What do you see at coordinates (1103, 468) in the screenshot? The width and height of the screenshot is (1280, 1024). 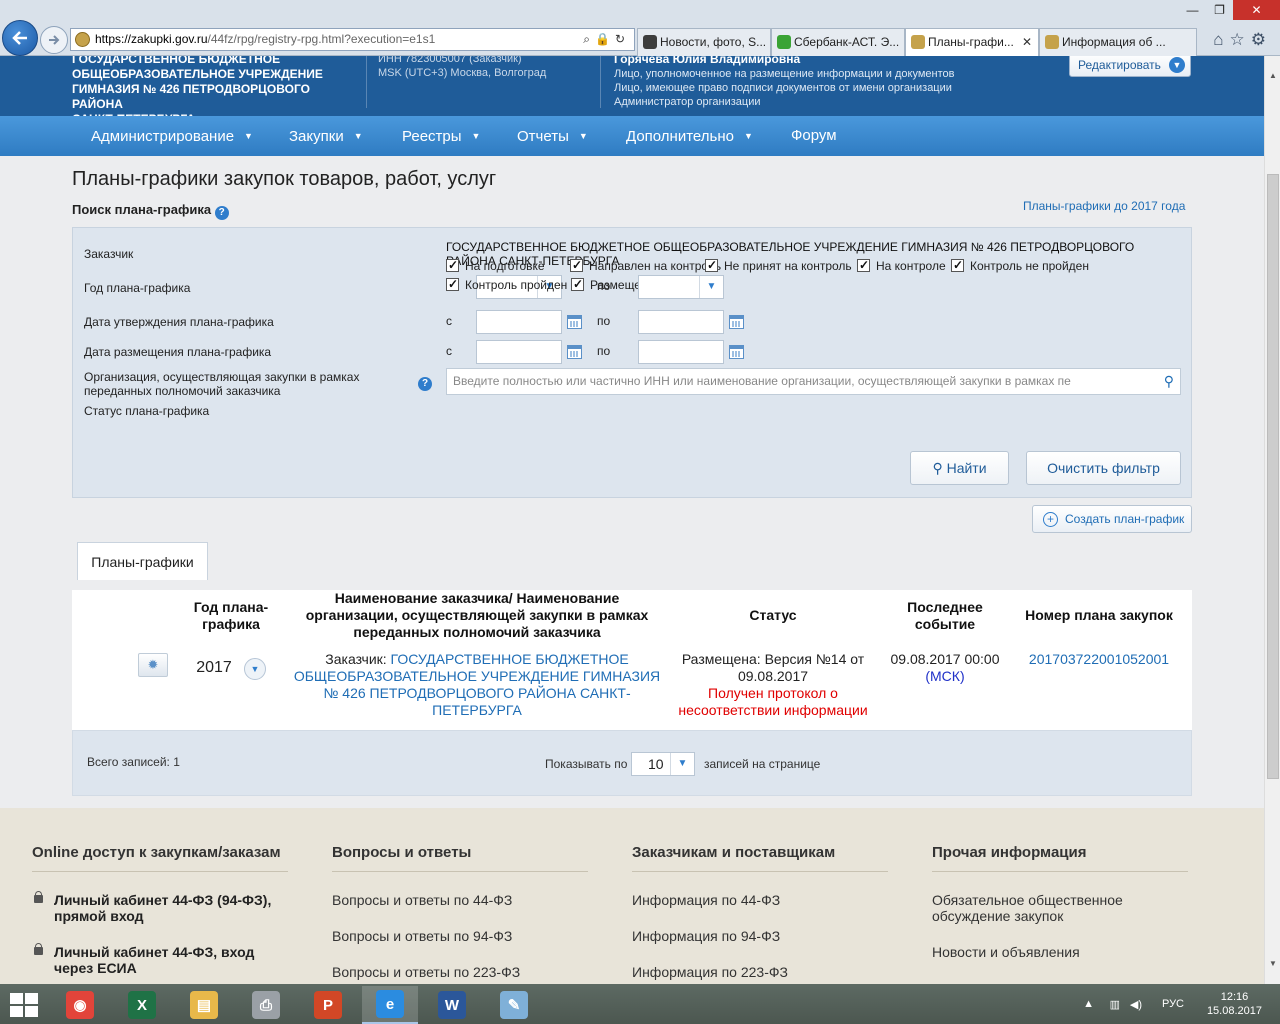 I see `clear-filter-button: Очистить фильтр` at bounding box center [1103, 468].